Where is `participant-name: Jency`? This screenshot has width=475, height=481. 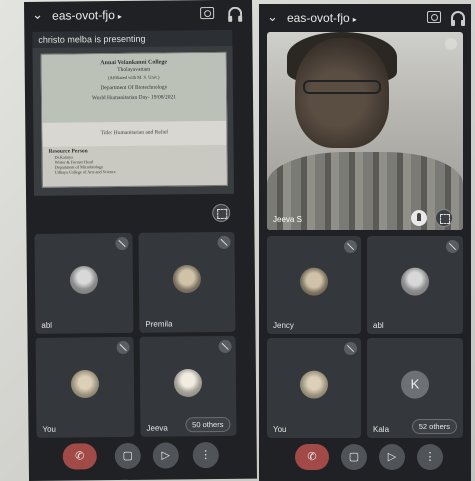
participant-name: Jency is located at coordinates (283, 325).